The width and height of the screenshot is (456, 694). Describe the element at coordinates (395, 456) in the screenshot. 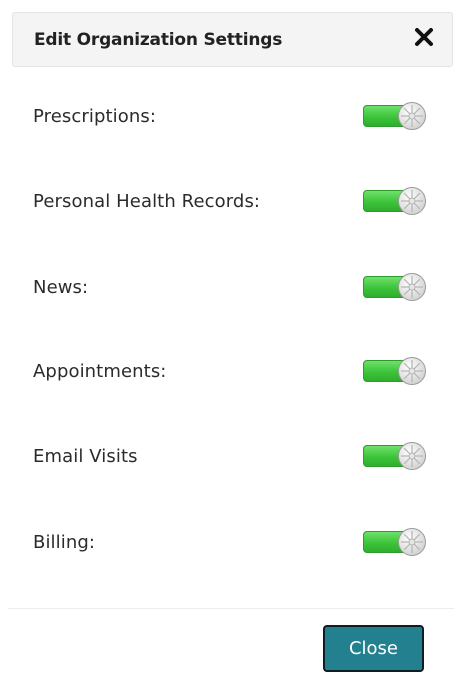

I see `email-visits-toggle` at that location.